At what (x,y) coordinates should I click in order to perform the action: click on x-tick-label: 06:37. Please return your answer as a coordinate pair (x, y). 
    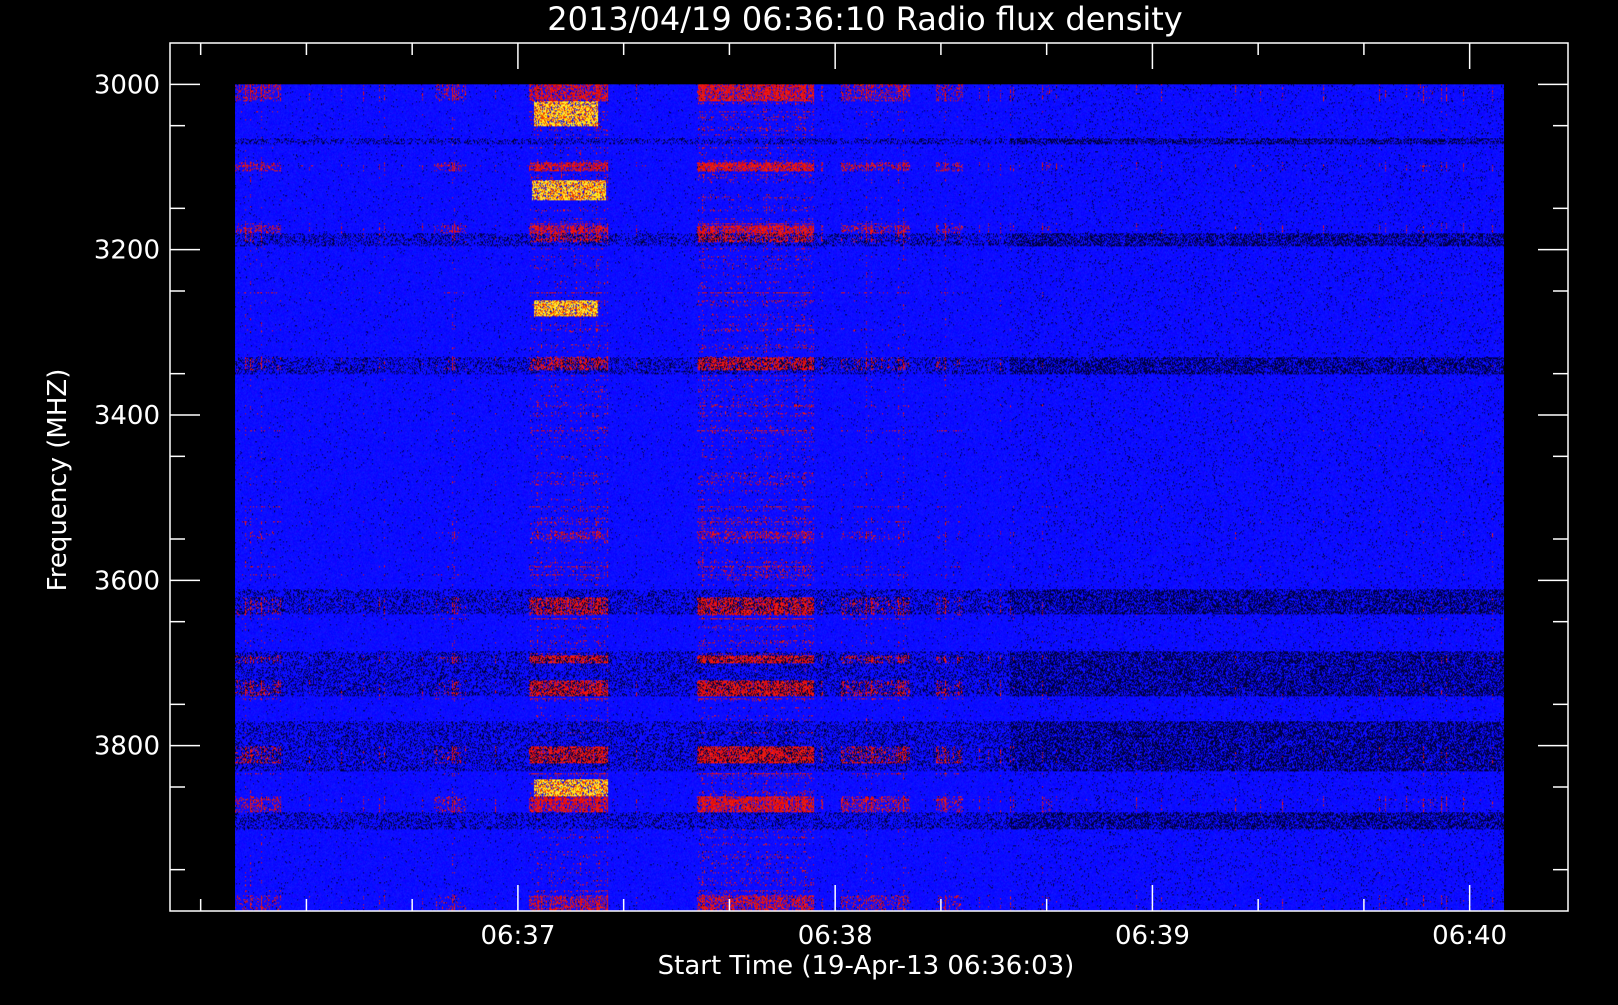
    Looking at the image, I should click on (517, 936).